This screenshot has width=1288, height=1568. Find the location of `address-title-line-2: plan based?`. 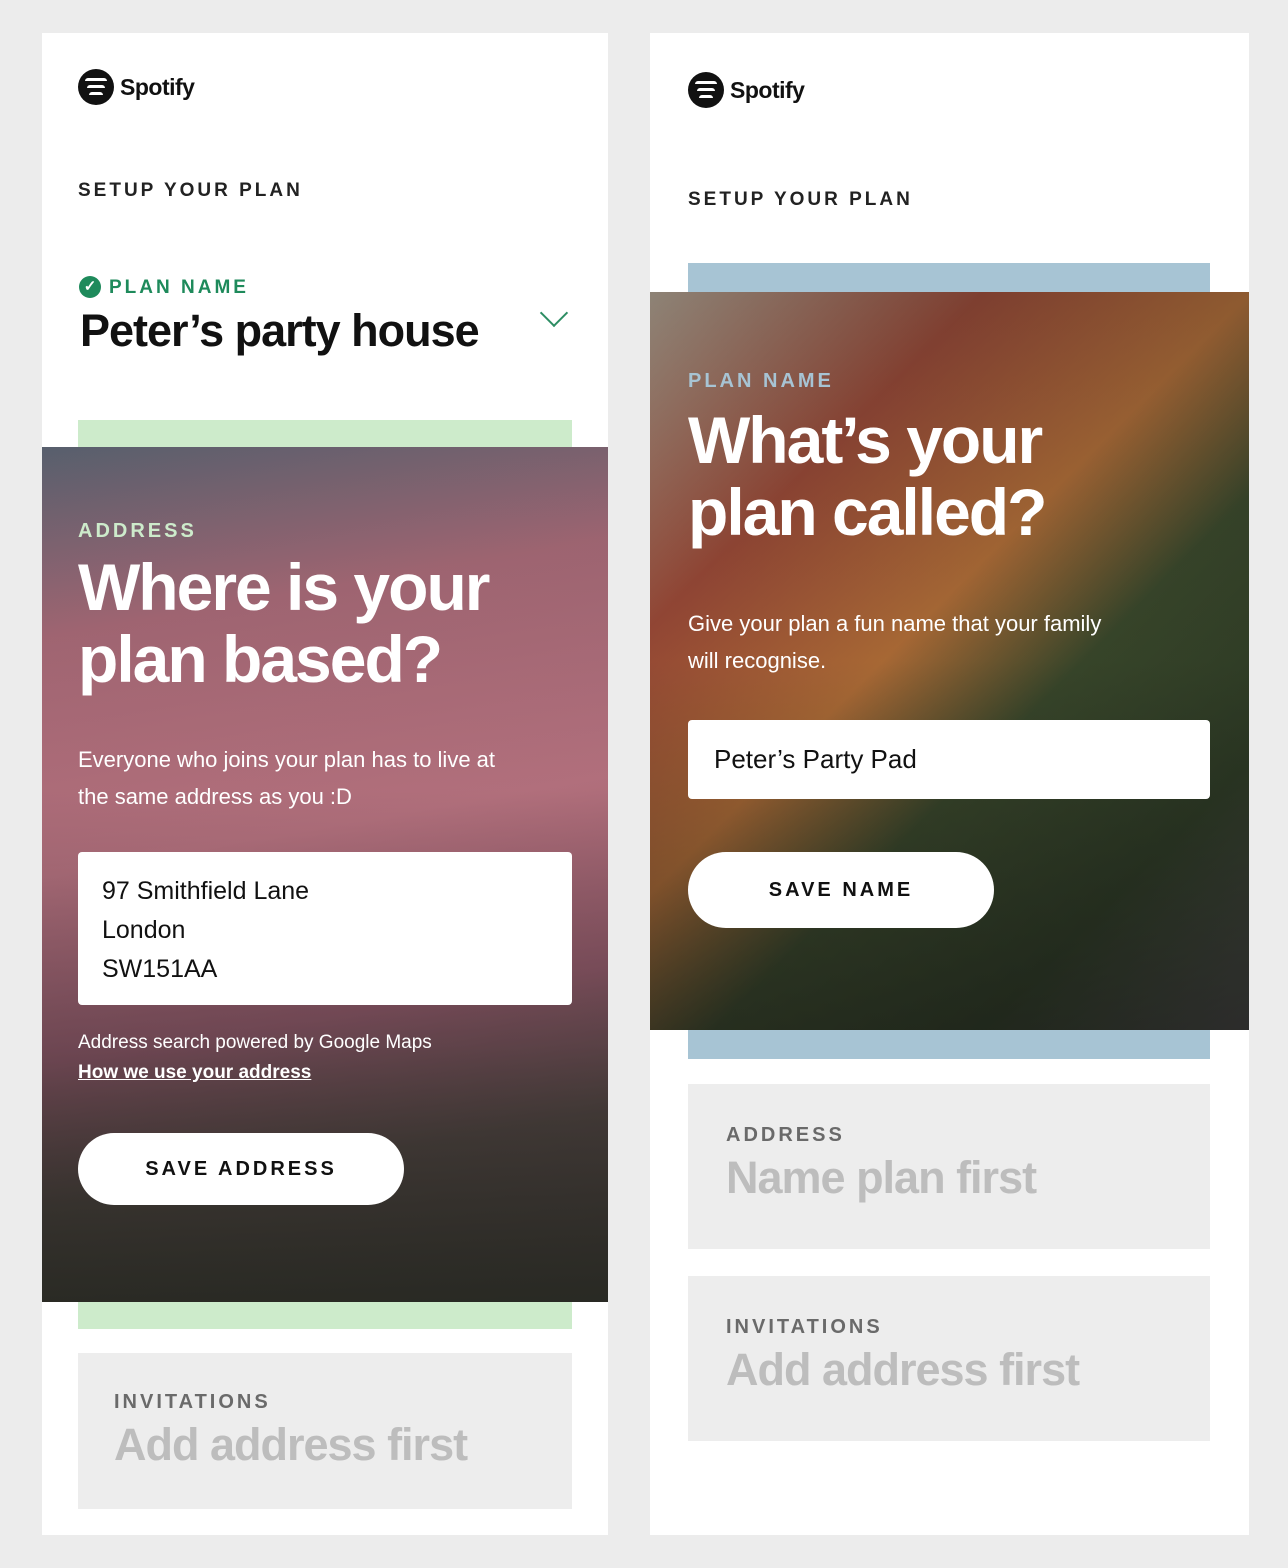

address-title-line-2: plan based? is located at coordinates (260, 659).